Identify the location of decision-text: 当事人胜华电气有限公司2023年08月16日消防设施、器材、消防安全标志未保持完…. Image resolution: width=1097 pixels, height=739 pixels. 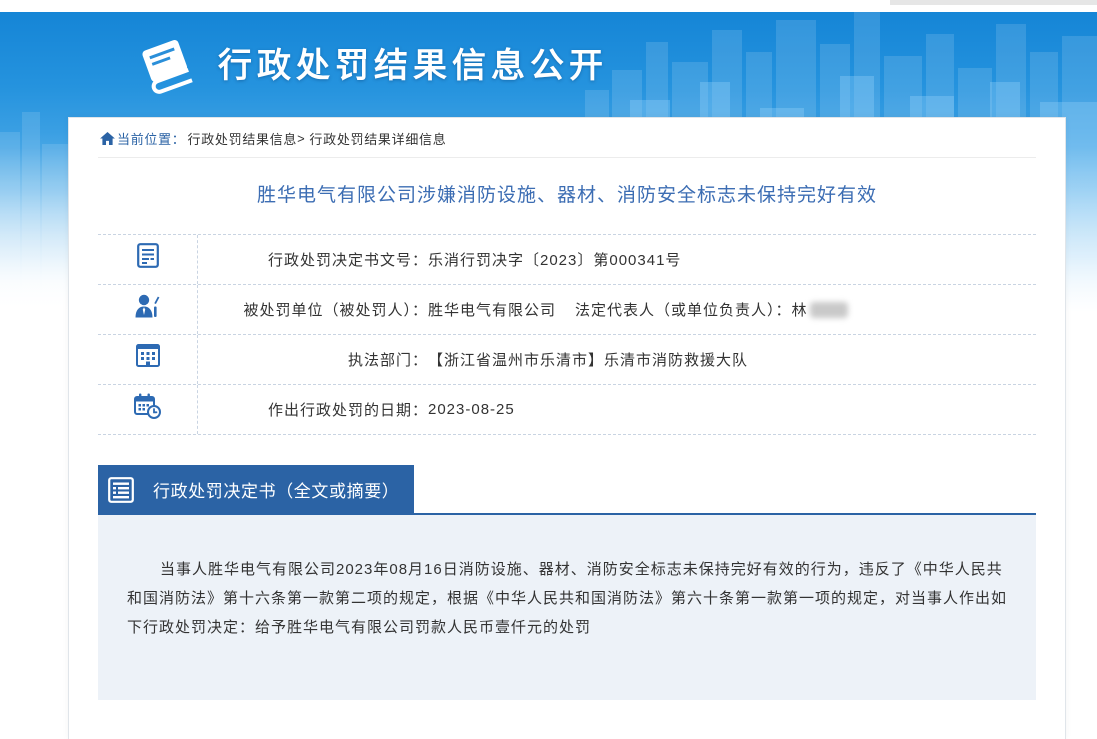
(567, 598).